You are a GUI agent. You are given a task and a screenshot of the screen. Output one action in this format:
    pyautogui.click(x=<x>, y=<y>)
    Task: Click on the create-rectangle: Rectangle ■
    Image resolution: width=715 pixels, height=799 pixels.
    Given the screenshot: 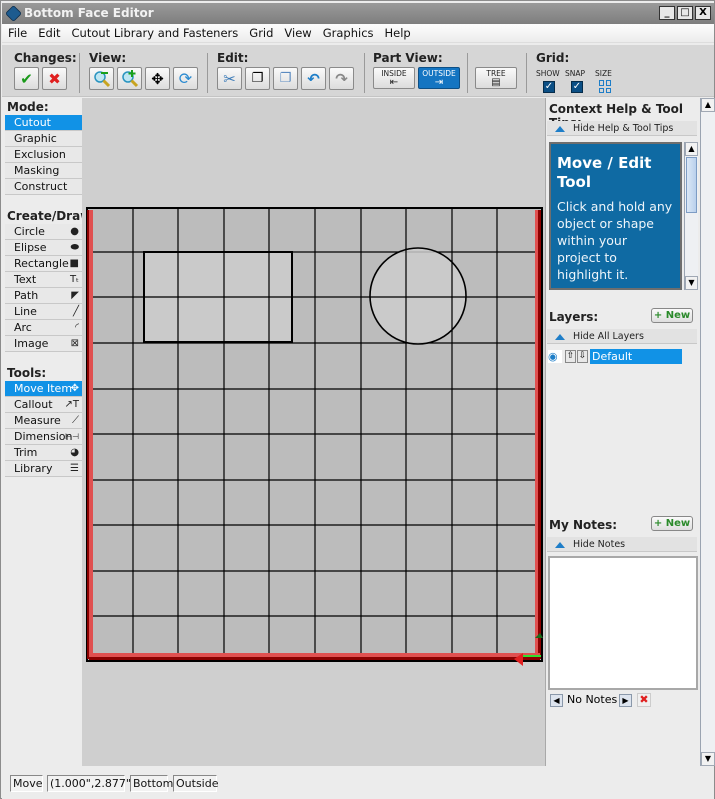 What is the action you would take?
    pyautogui.click(x=43, y=264)
    